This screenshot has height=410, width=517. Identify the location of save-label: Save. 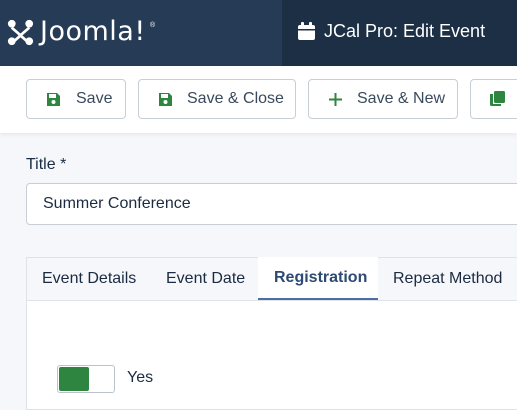
(94, 98).